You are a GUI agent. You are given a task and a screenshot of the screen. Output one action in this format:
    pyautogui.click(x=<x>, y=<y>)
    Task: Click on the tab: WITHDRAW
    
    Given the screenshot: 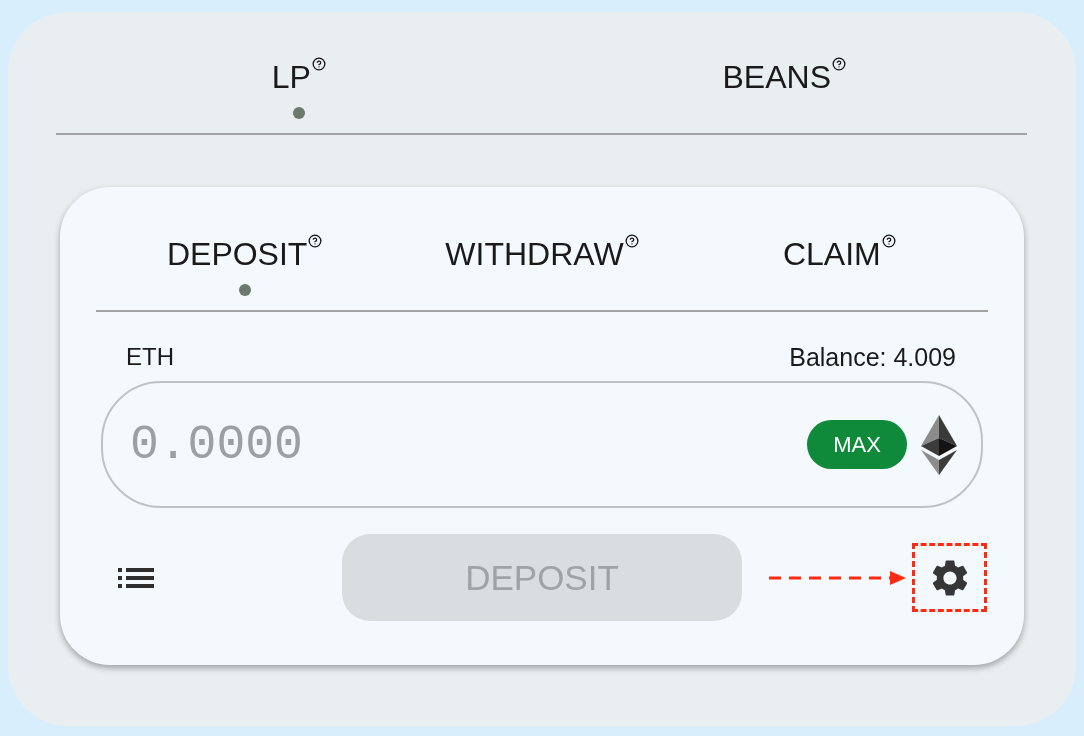 What is the action you would take?
    pyautogui.click(x=542, y=254)
    